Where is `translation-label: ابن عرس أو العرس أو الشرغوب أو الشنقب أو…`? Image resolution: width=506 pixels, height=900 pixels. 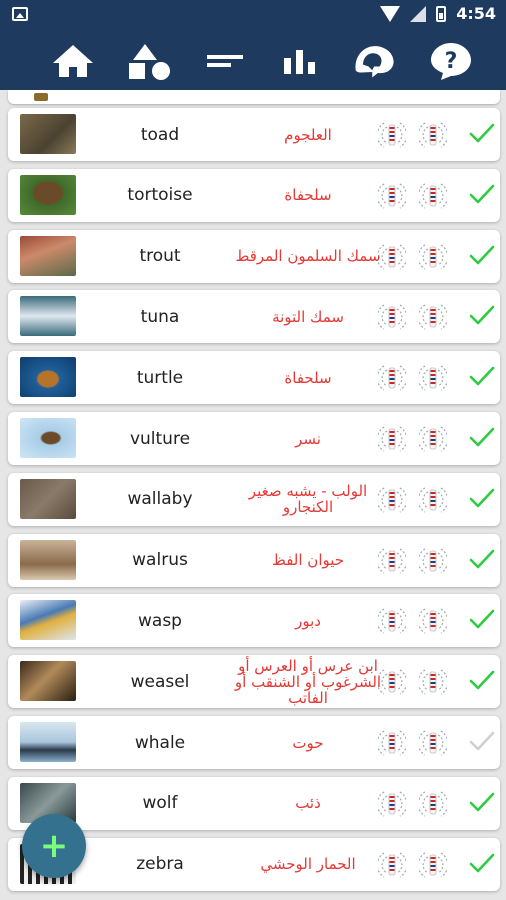 translation-label: ابن عرس أو العرس أو الشرغوب أو الشنقب أو… is located at coordinates (308, 681).